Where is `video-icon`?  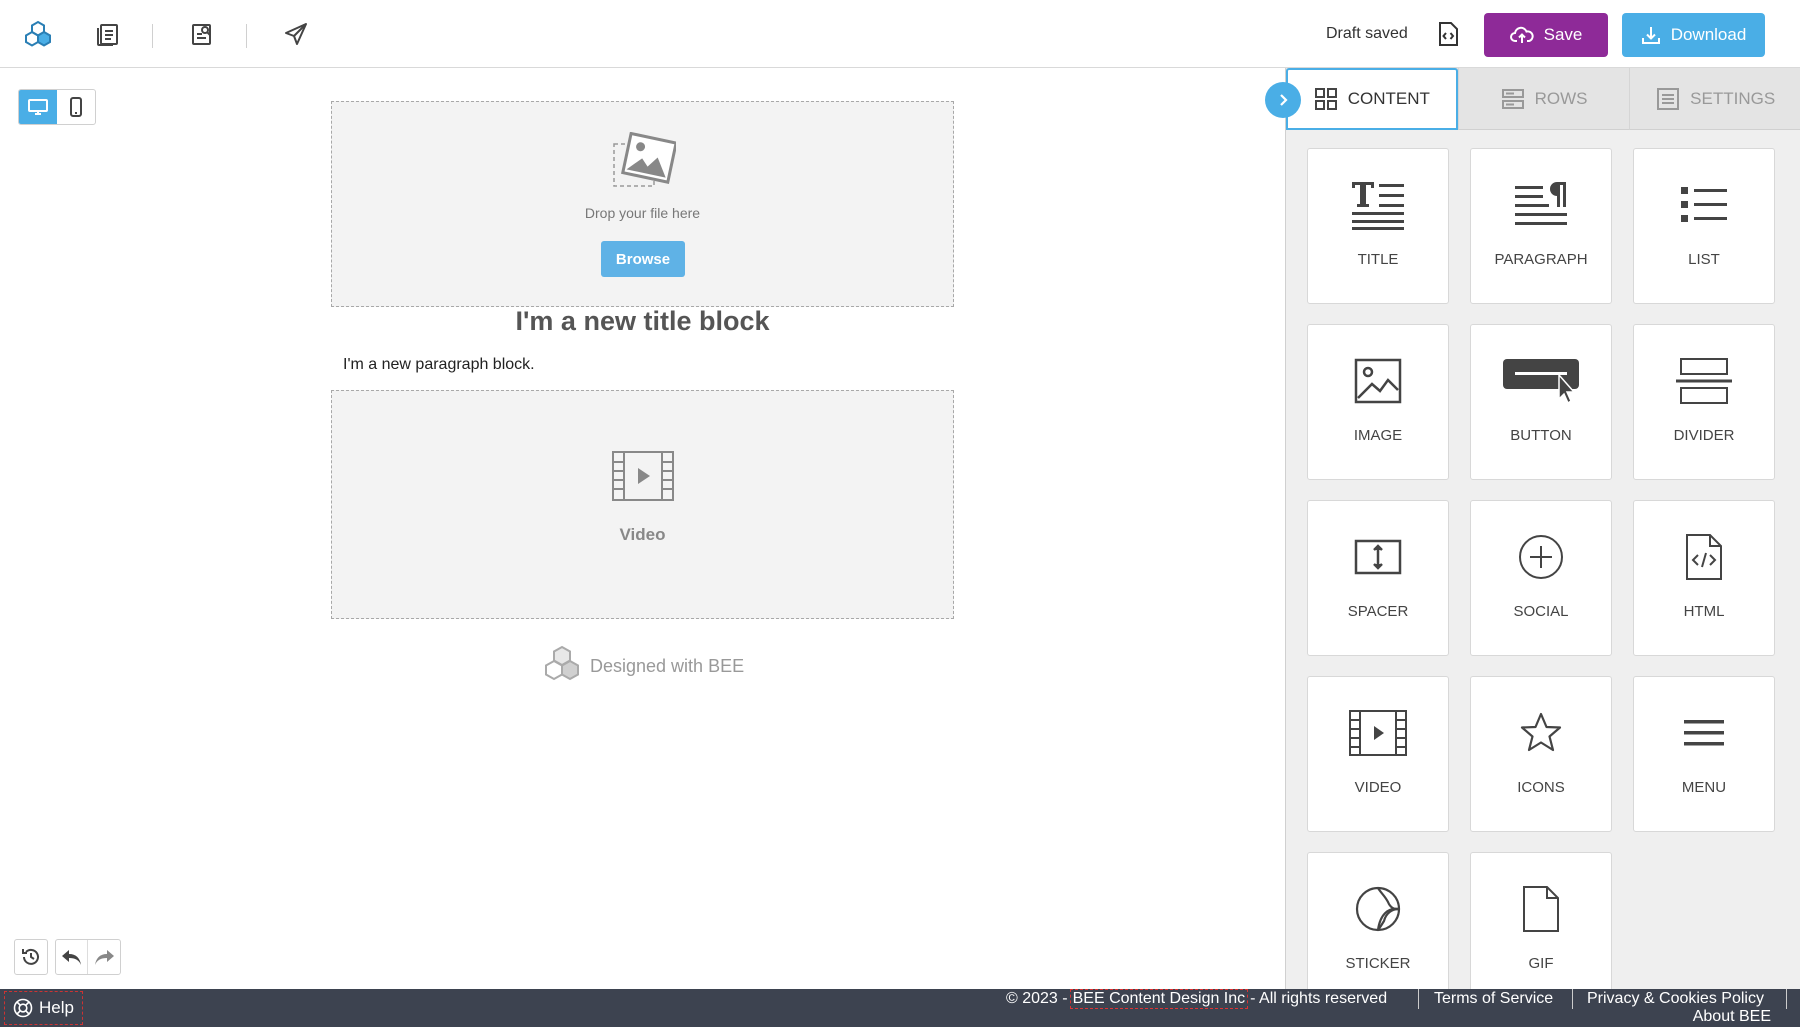 video-icon is located at coordinates (1378, 733).